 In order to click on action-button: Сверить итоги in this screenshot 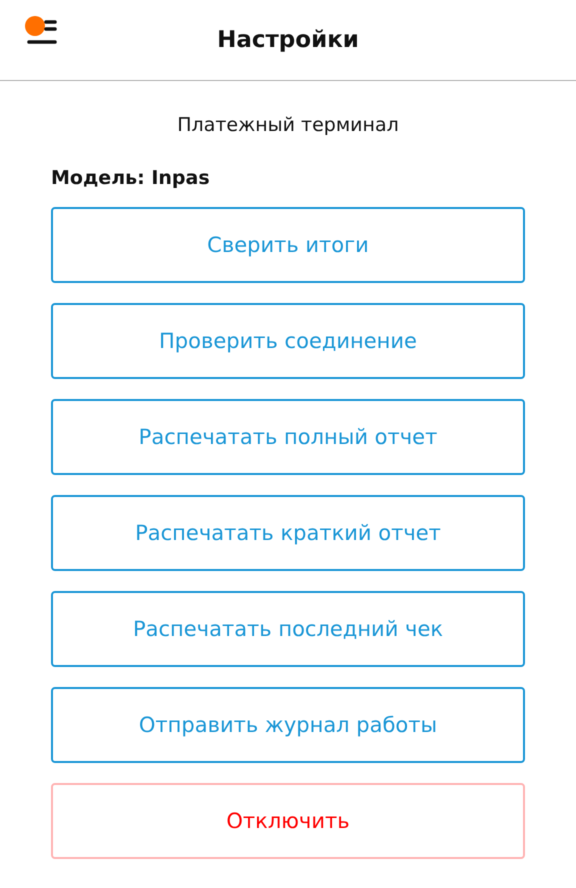, I will do `click(288, 245)`.